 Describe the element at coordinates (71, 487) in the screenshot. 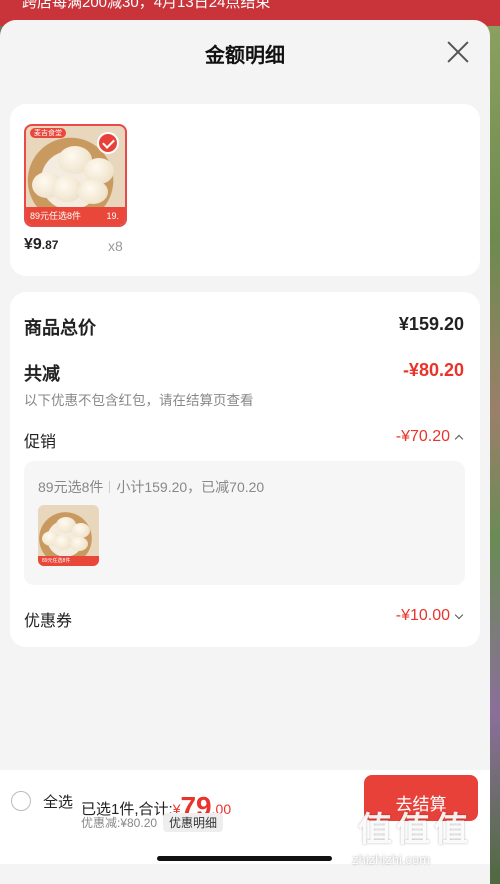

I see `promotion-rule: 89元选8件` at that location.